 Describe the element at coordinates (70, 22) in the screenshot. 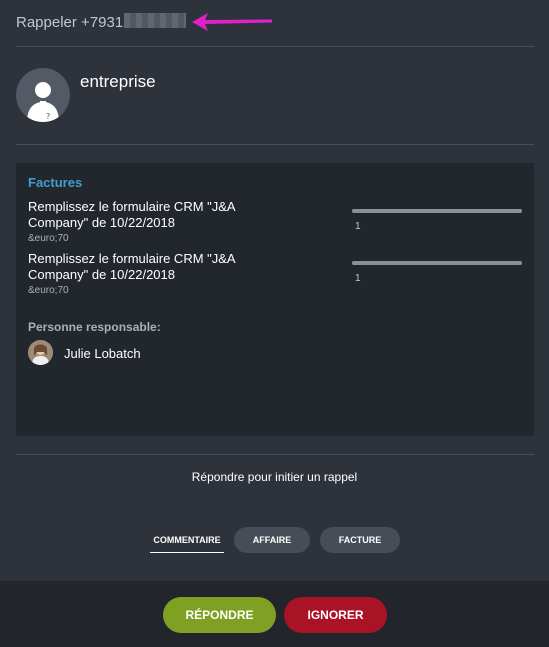

I see `callback-title: Rappeler +7931` at that location.